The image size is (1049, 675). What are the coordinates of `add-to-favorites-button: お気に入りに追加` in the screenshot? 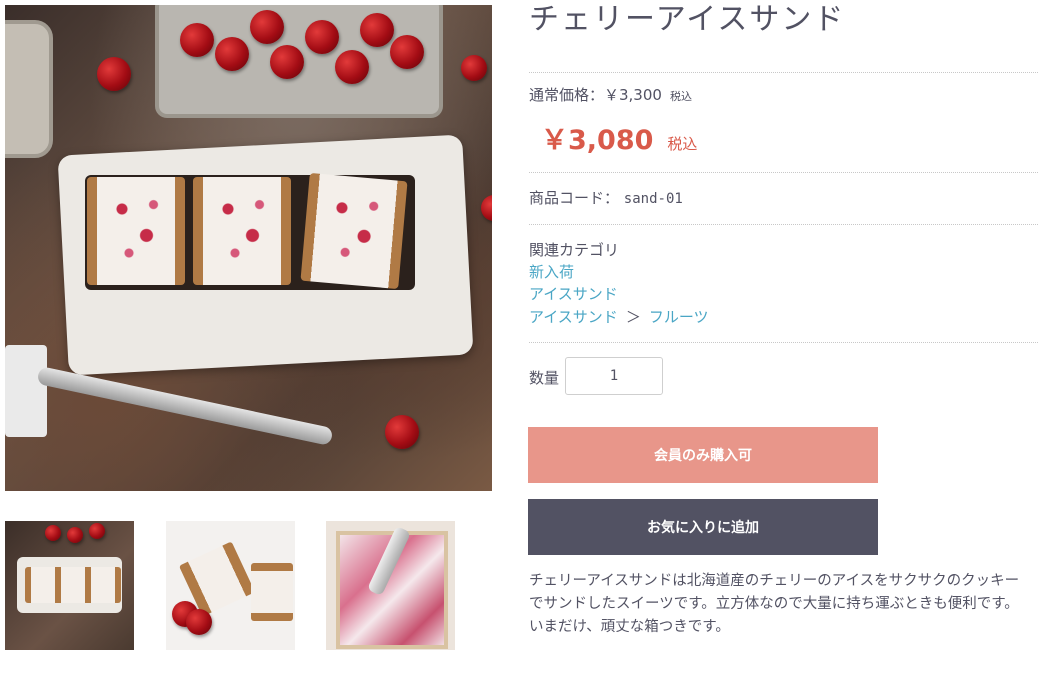 It's located at (703, 527).